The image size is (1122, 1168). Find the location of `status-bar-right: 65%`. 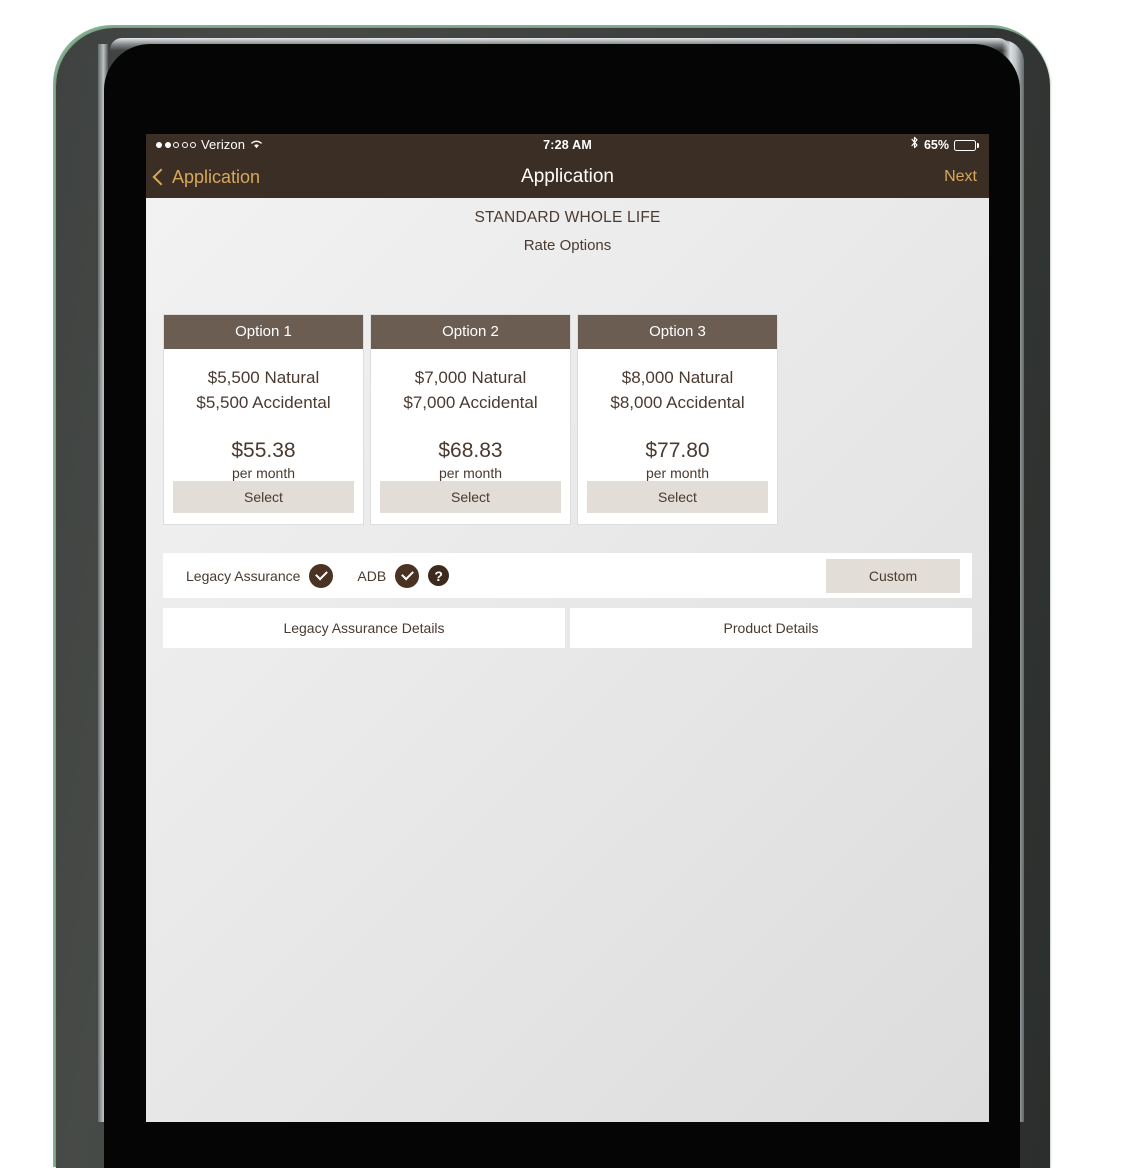

status-bar-right: 65% is located at coordinates (944, 145).